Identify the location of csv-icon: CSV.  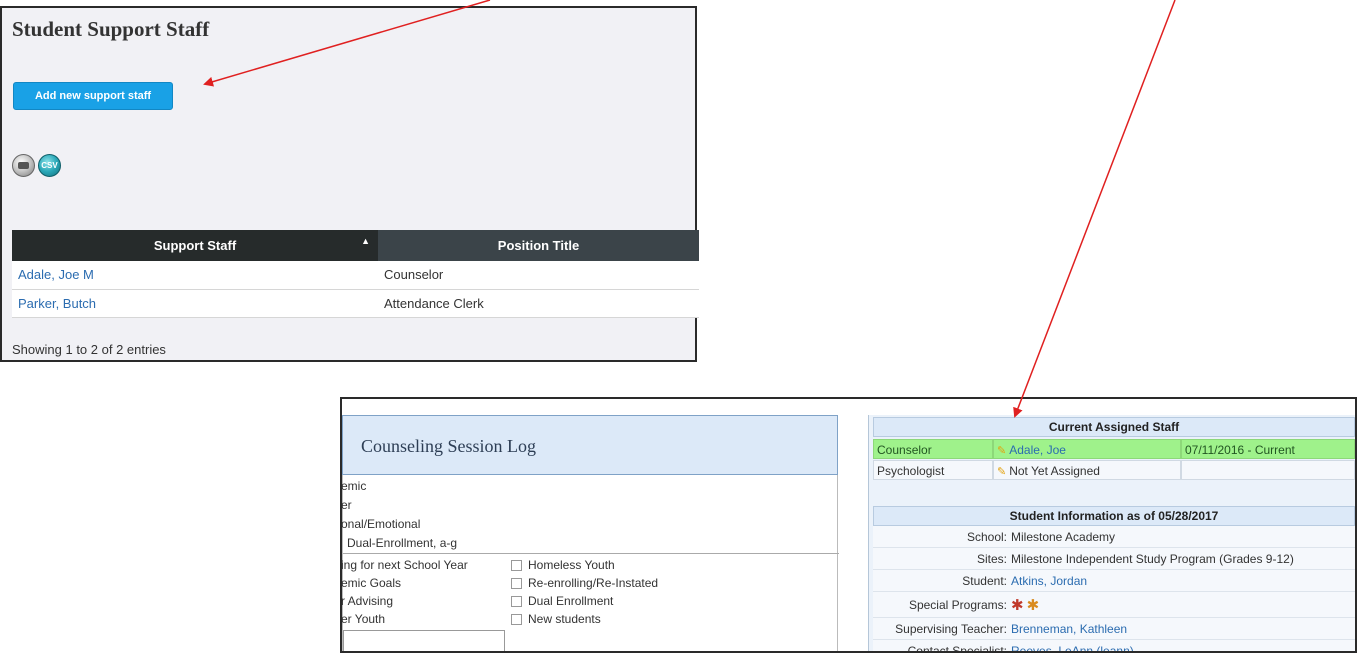
(49, 165).